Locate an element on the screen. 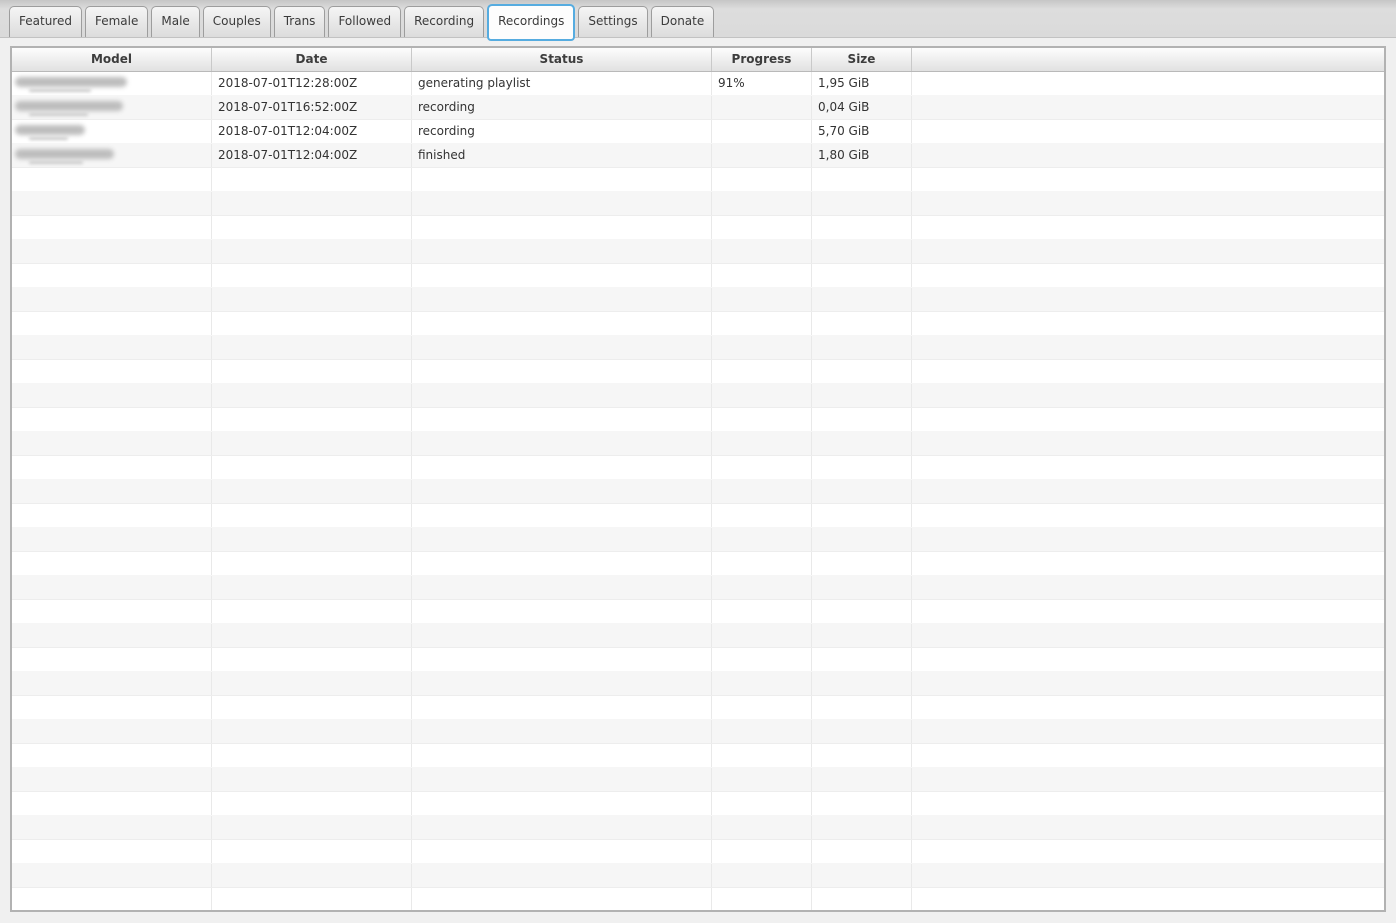 Image resolution: width=1396 pixels, height=923 pixels. table-row: 2018-07-01T16:52:00Z recording 0,04 GiB is located at coordinates (698, 108).